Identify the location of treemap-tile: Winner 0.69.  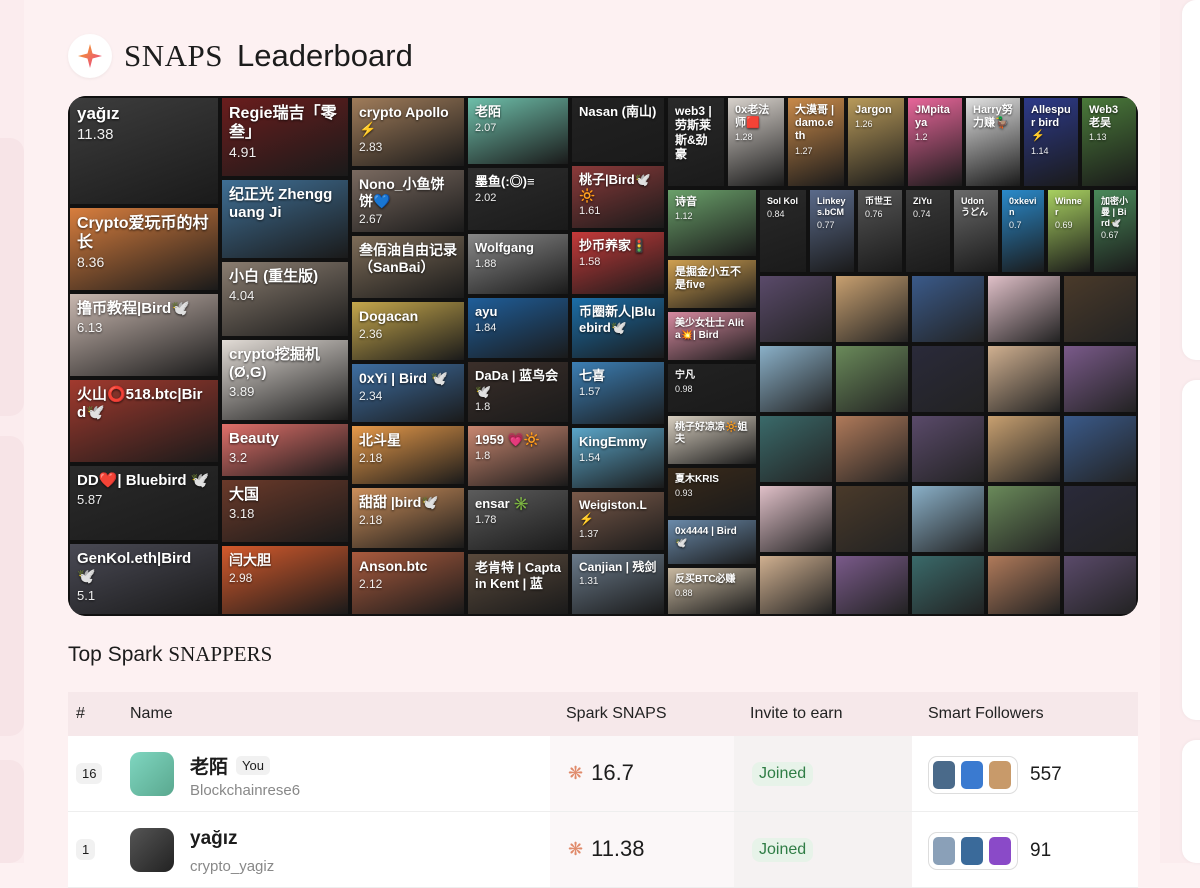
(1069, 231).